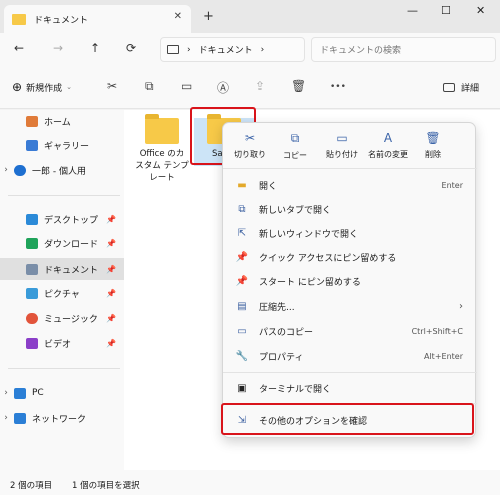 The height and width of the screenshot is (495, 500). What do you see at coordinates (131, 48) in the screenshot?
I see `refresh-button: ⟳` at bounding box center [131, 48].